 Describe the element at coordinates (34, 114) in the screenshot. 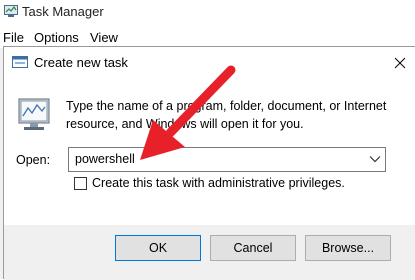

I see `program-window-icon` at that location.